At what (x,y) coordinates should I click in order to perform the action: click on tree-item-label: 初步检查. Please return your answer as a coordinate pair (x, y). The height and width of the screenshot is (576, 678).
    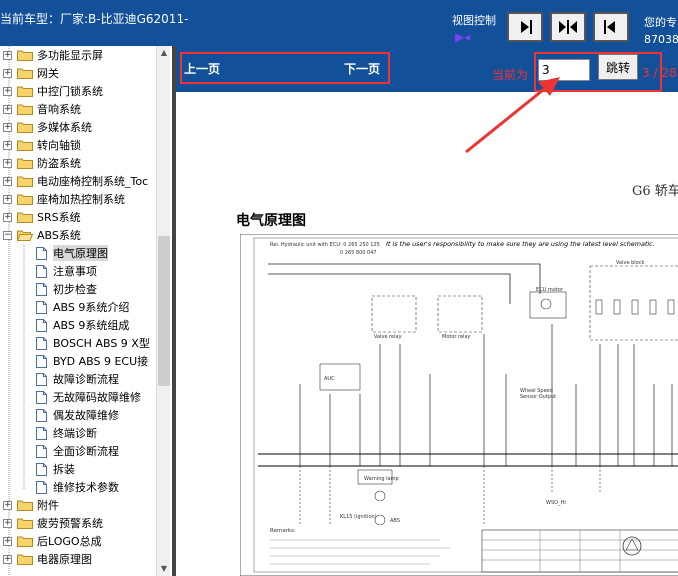
    Looking at the image, I should click on (75, 289).